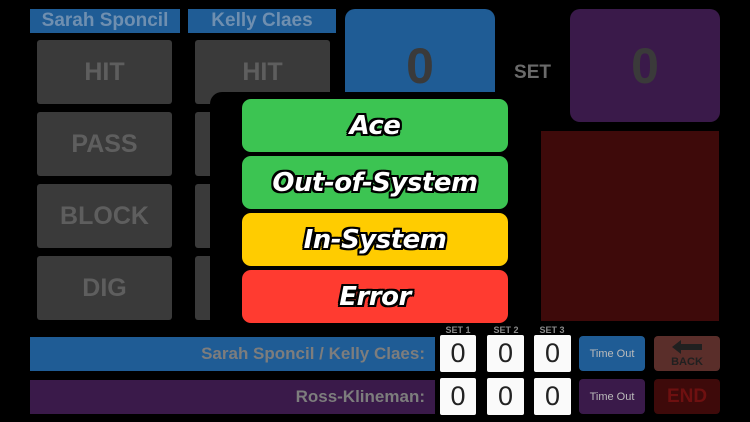 The height and width of the screenshot is (422, 750). What do you see at coordinates (645, 65) in the screenshot?
I see `score-right: 0` at bounding box center [645, 65].